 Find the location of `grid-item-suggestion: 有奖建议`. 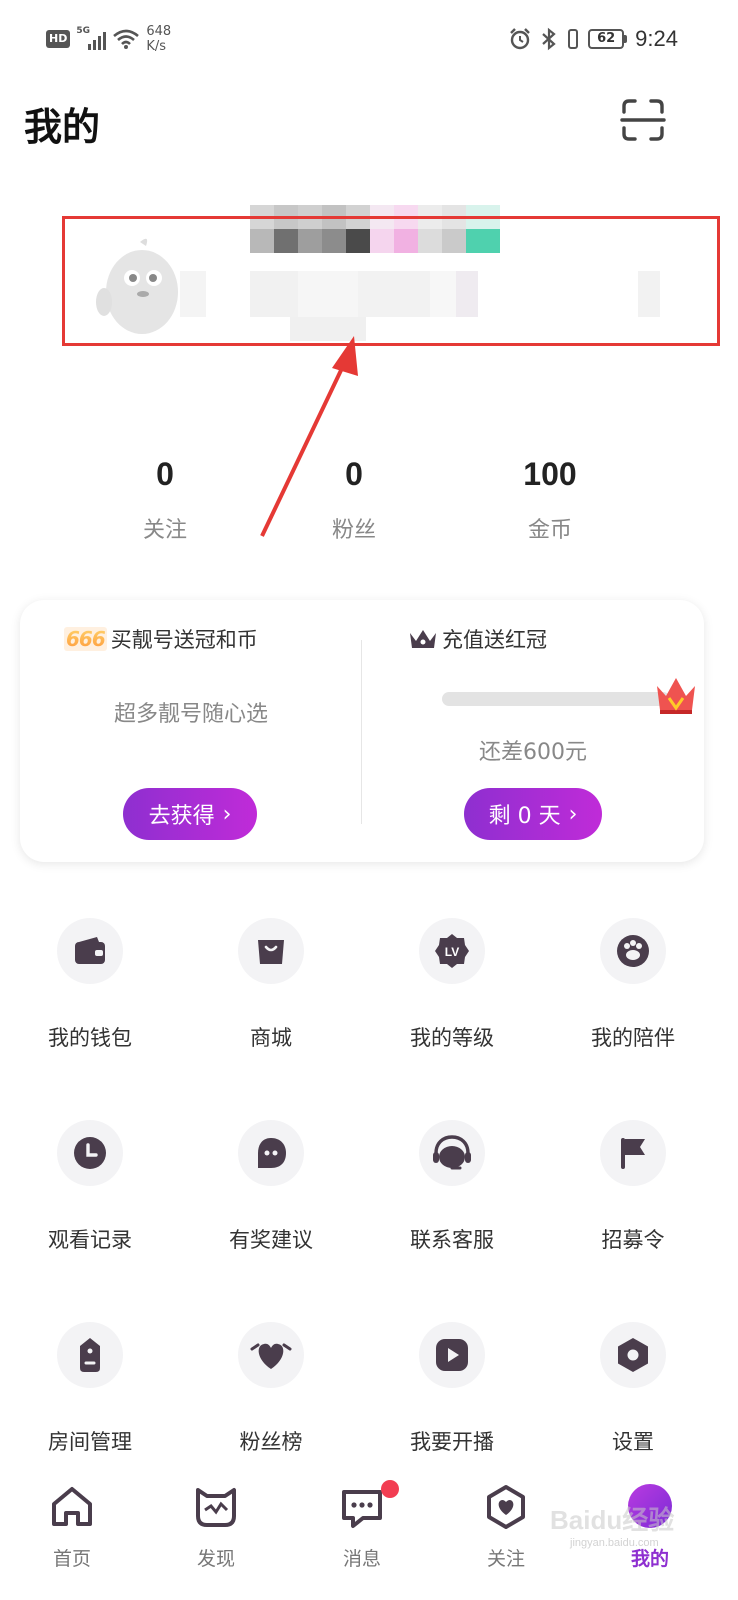

grid-item-suggestion: 有奖建议 is located at coordinates (271, 1190).